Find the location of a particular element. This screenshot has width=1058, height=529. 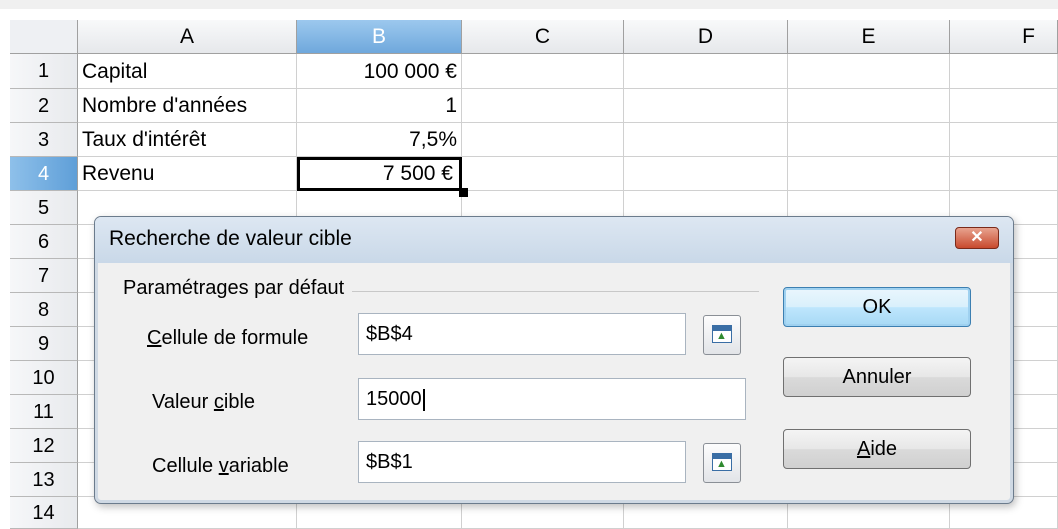

cell-a1: Capital is located at coordinates (187, 71).